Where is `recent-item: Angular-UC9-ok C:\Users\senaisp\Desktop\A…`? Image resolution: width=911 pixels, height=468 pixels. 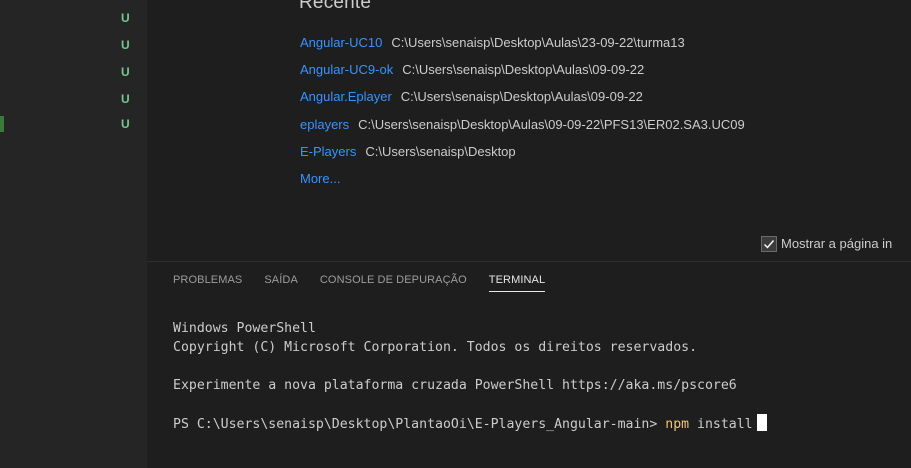 recent-item: Angular-UC9-ok C:\Users\senaisp\Desktop\A… is located at coordinates (522, 74).